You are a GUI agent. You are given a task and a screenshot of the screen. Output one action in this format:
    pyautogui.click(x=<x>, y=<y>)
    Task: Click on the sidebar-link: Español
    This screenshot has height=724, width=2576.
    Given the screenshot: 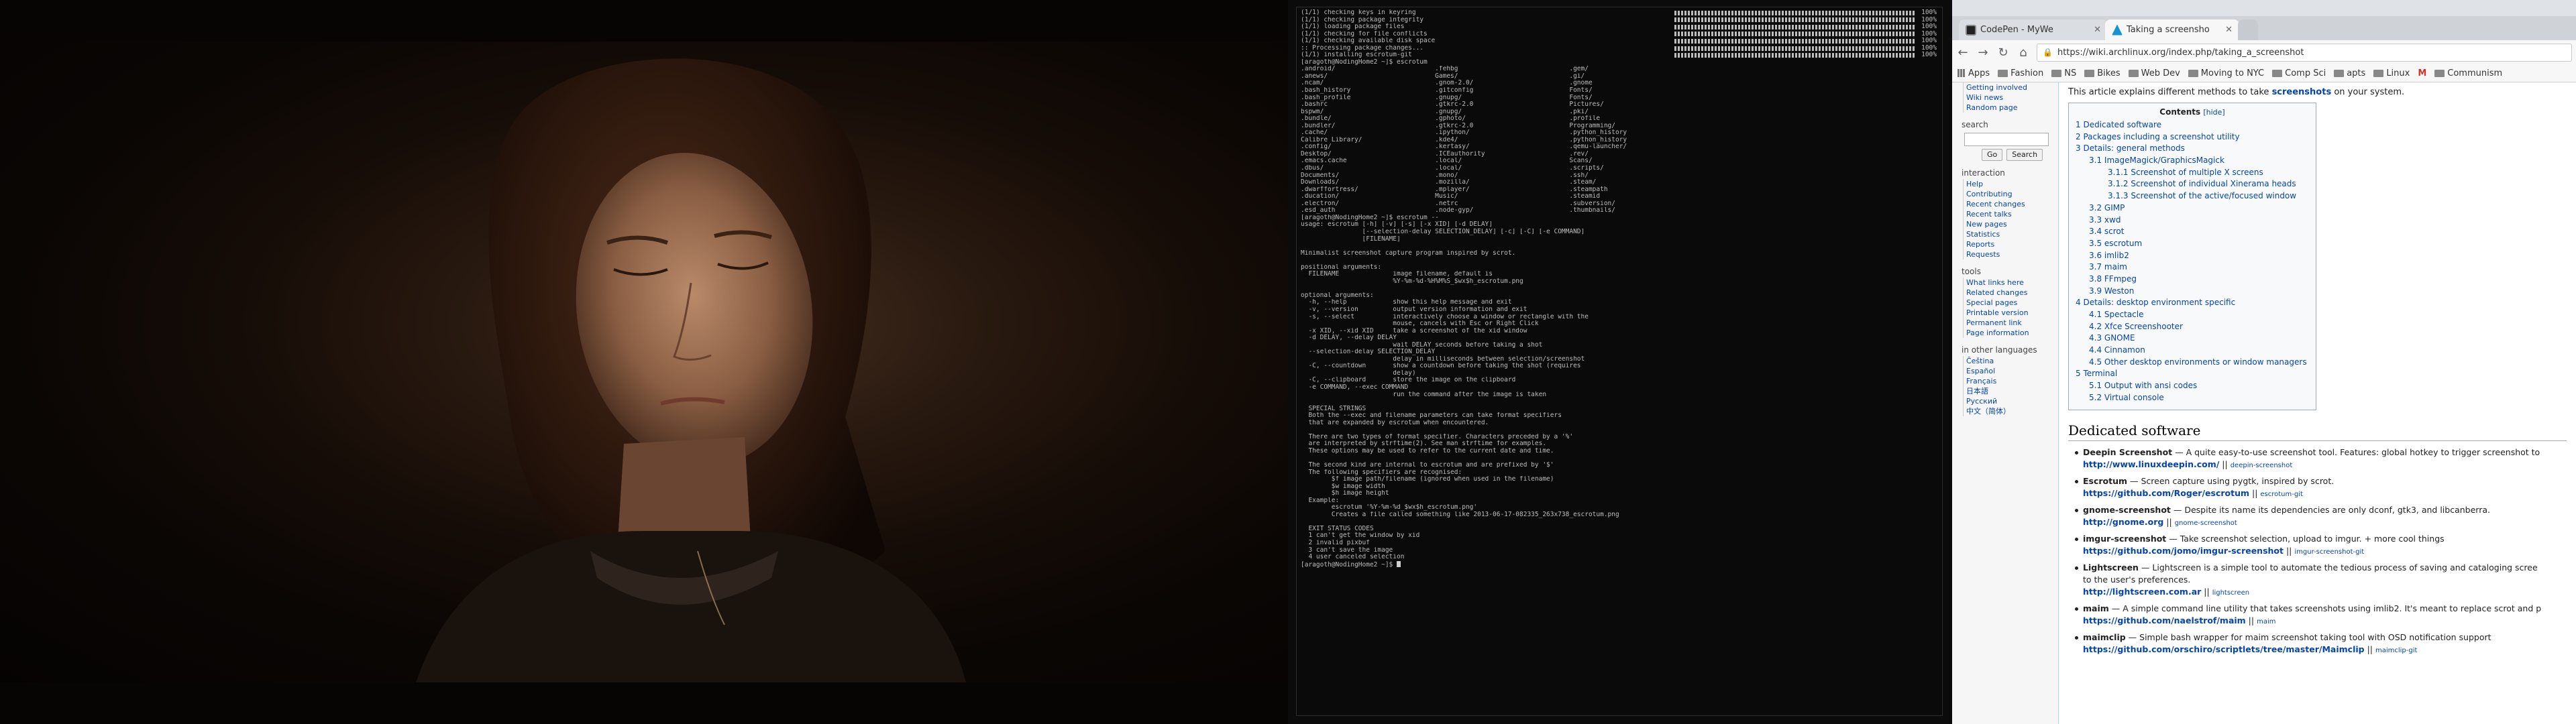 What is the action you would take?
    pyautogui.click(x=2011, y=371)
    